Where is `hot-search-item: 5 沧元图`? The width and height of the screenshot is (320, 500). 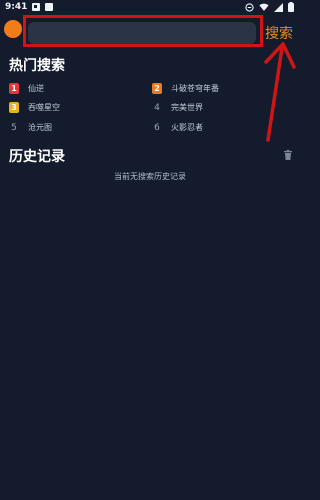
hot-search-item: 5 沧元图 is located at coordinates (30, 127).